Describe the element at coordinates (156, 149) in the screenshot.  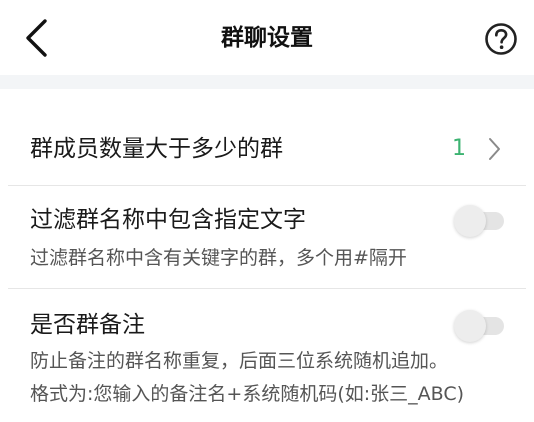
I see `member-count-label: 群成员数量大于多少的群` at that location.